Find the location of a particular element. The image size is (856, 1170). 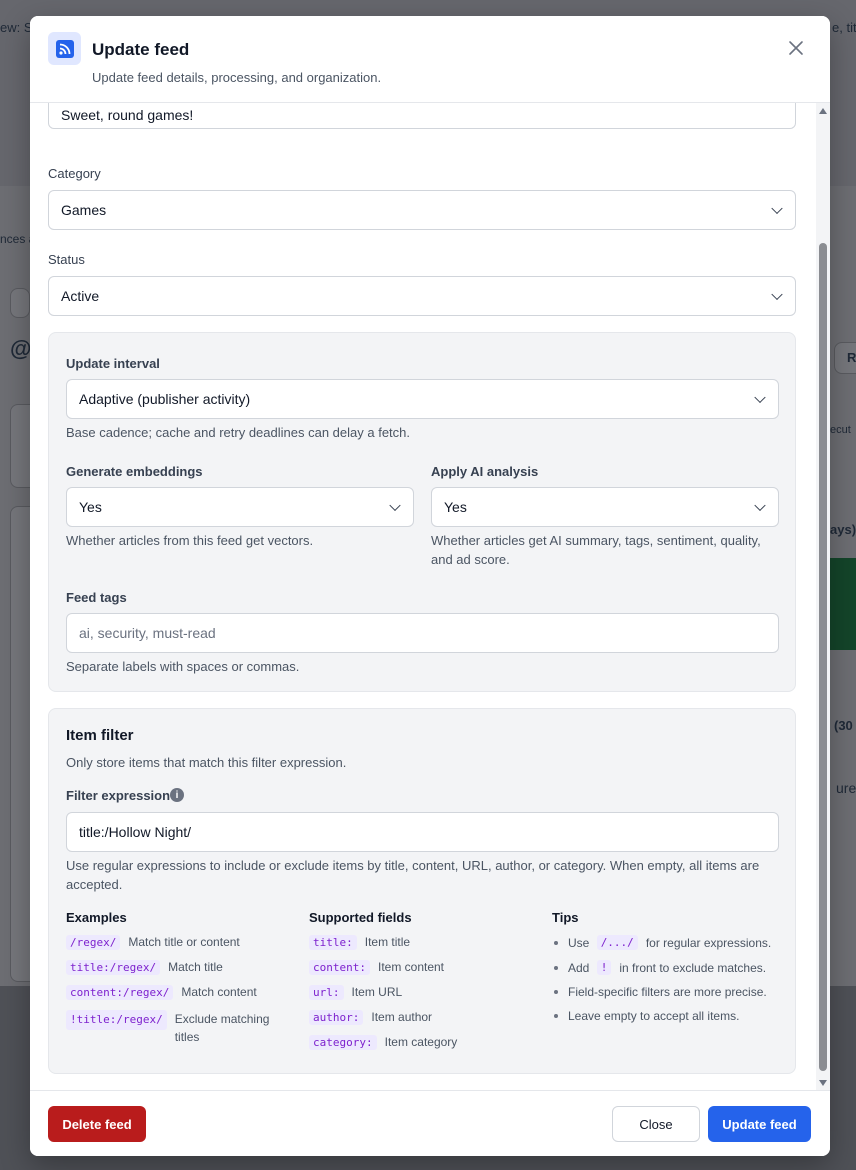

example-desc: Match title or content is located at coordinates (184, 942).